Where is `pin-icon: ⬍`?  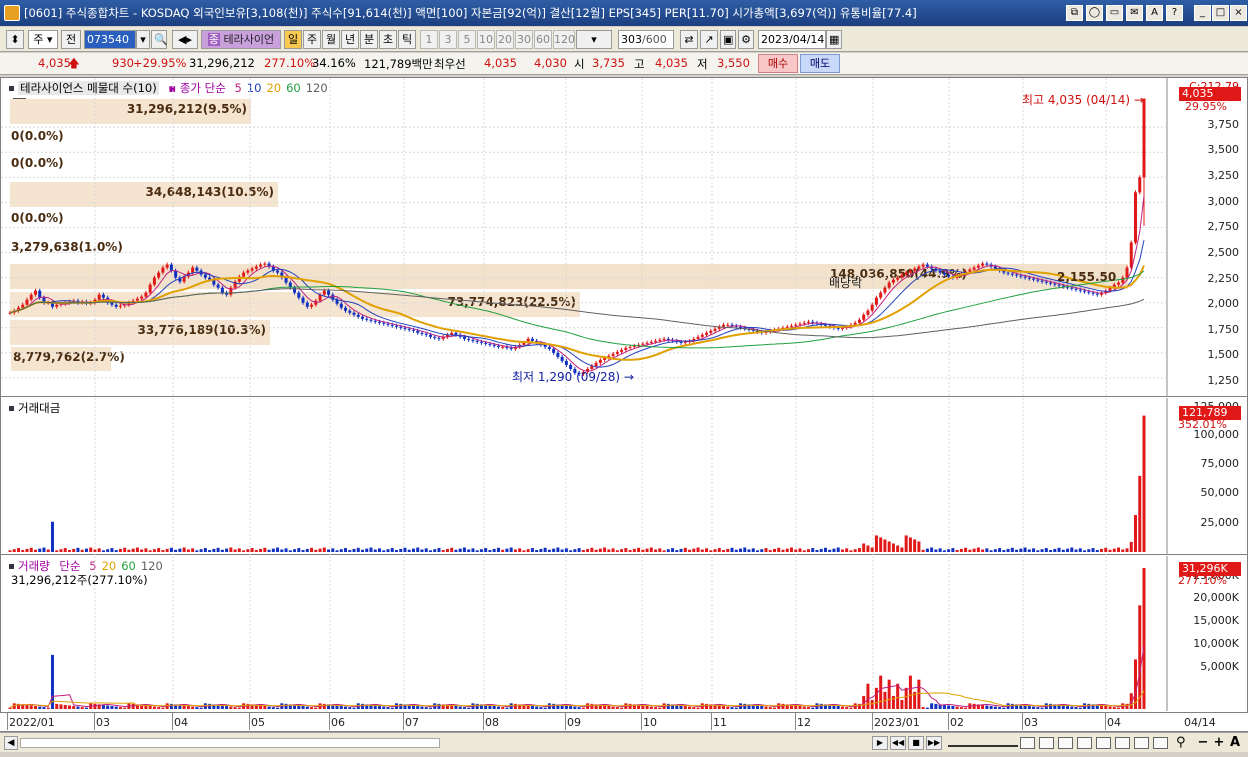
pin-icon: ⬍ is located at coordinates (15, 39).